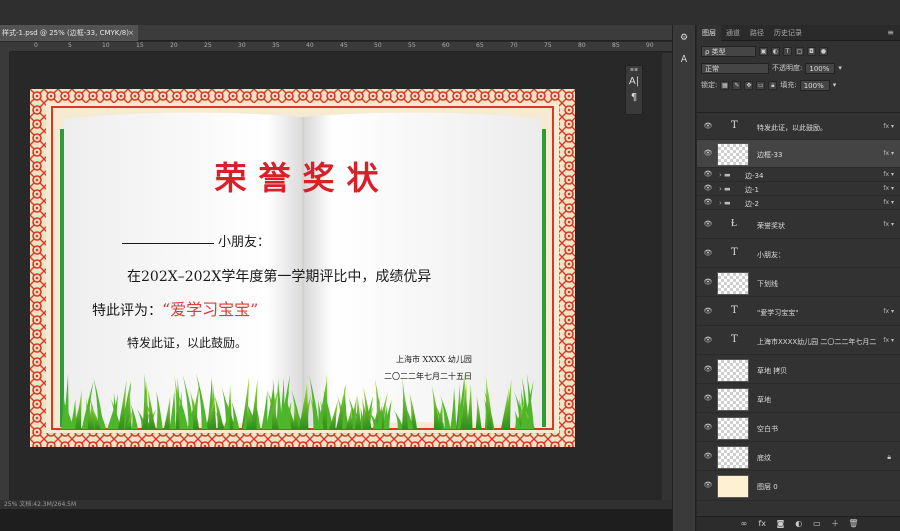 The image size is (900, 531). Describe the element at coordinates (798, 427) in the screenshot. I see `layer-row: 👁︎ 空白书` at that location.